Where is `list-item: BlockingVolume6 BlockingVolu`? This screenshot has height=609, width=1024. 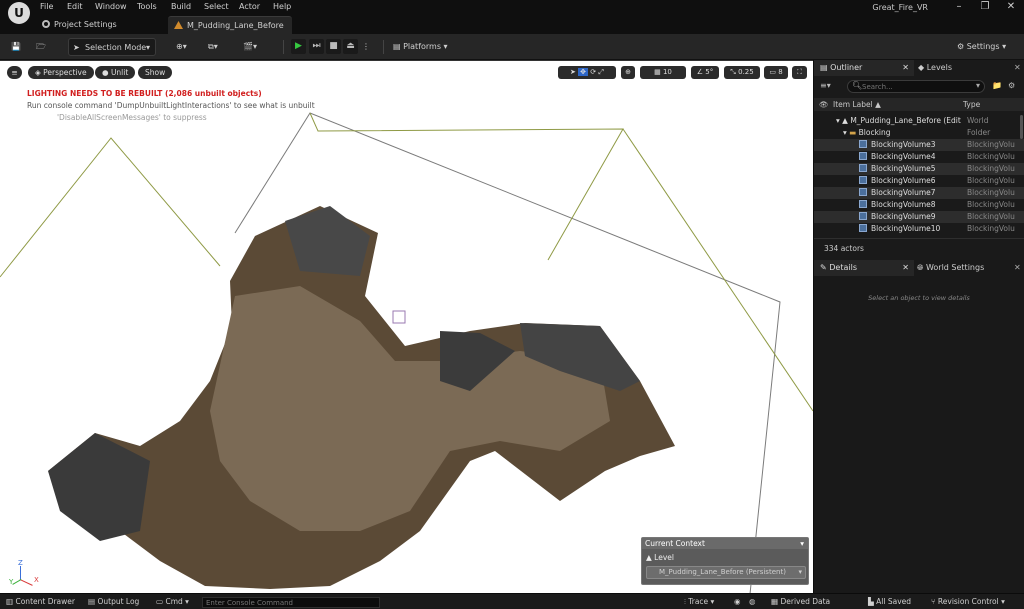 list-item: BlockingVolume6 BlockingVolu is located at coordinates (919, 181).